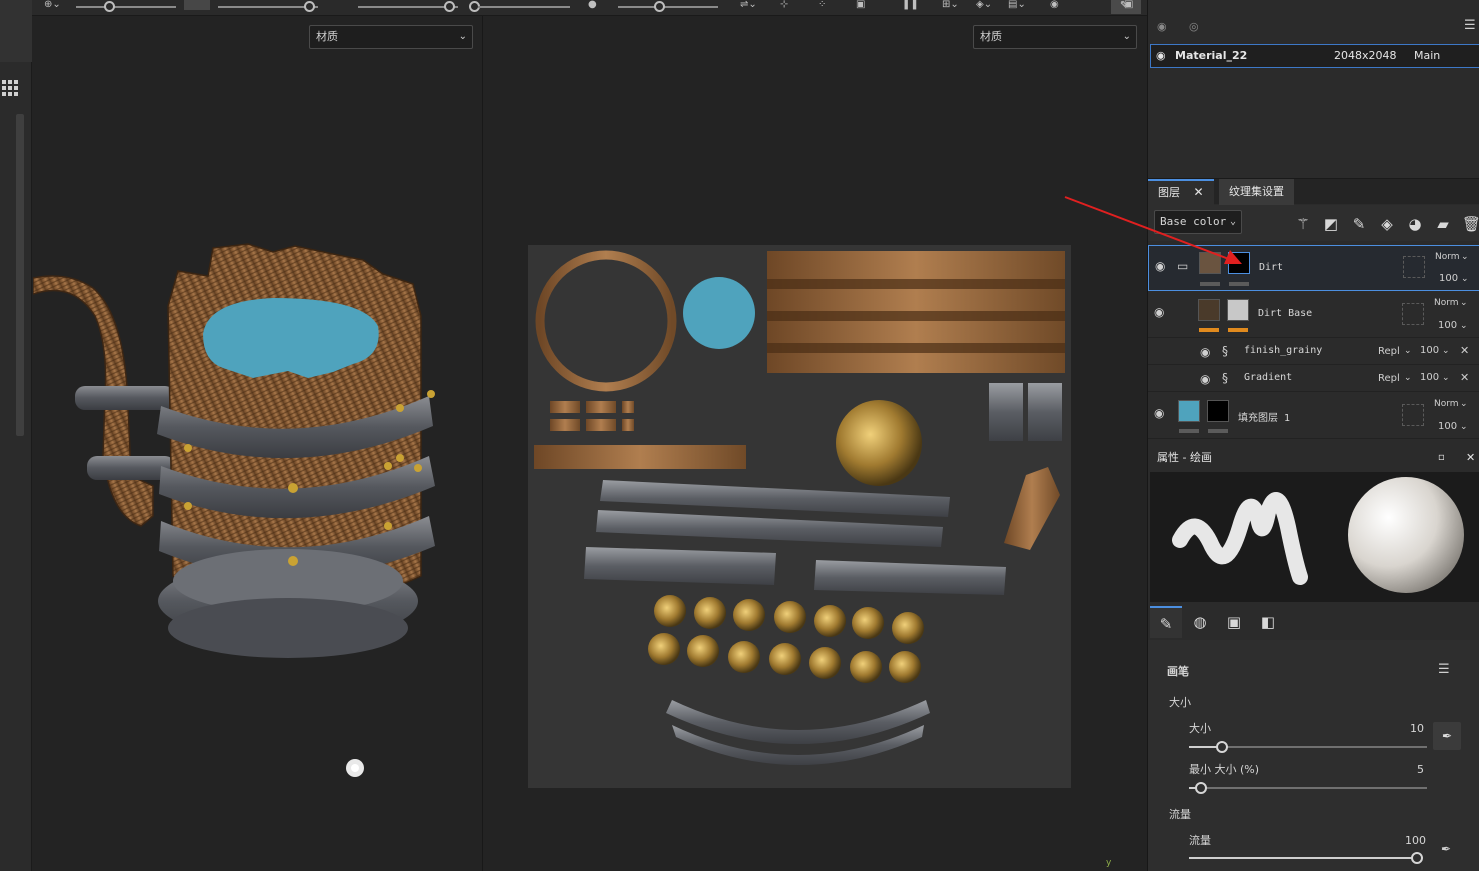  I want to click on toolbar-toggle, so click(197, 5).